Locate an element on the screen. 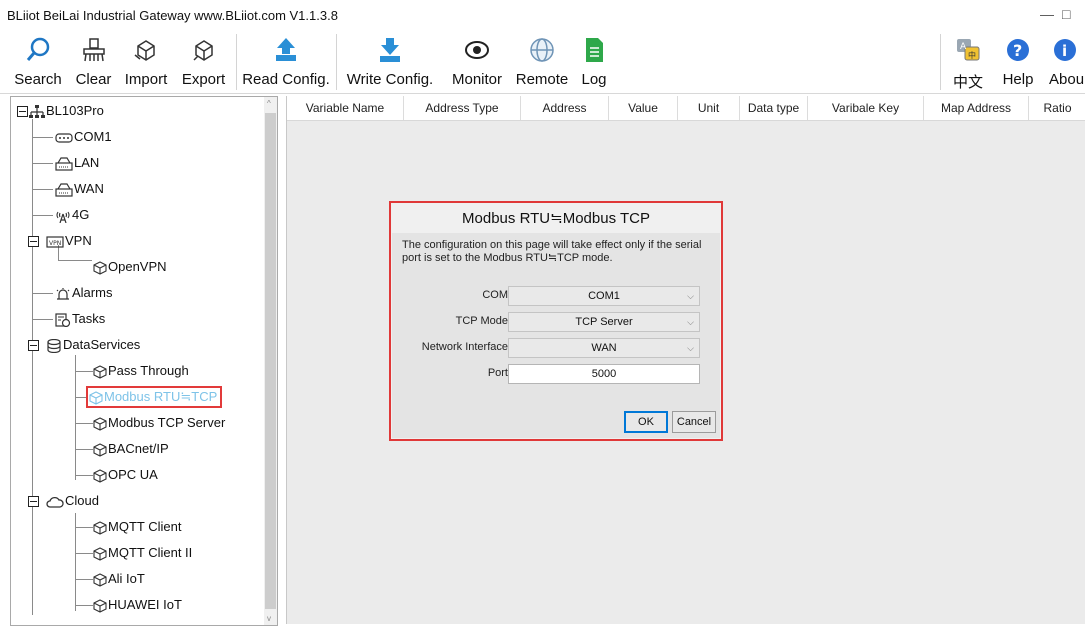  serial-port-icon is located at coordinates (64, 137).